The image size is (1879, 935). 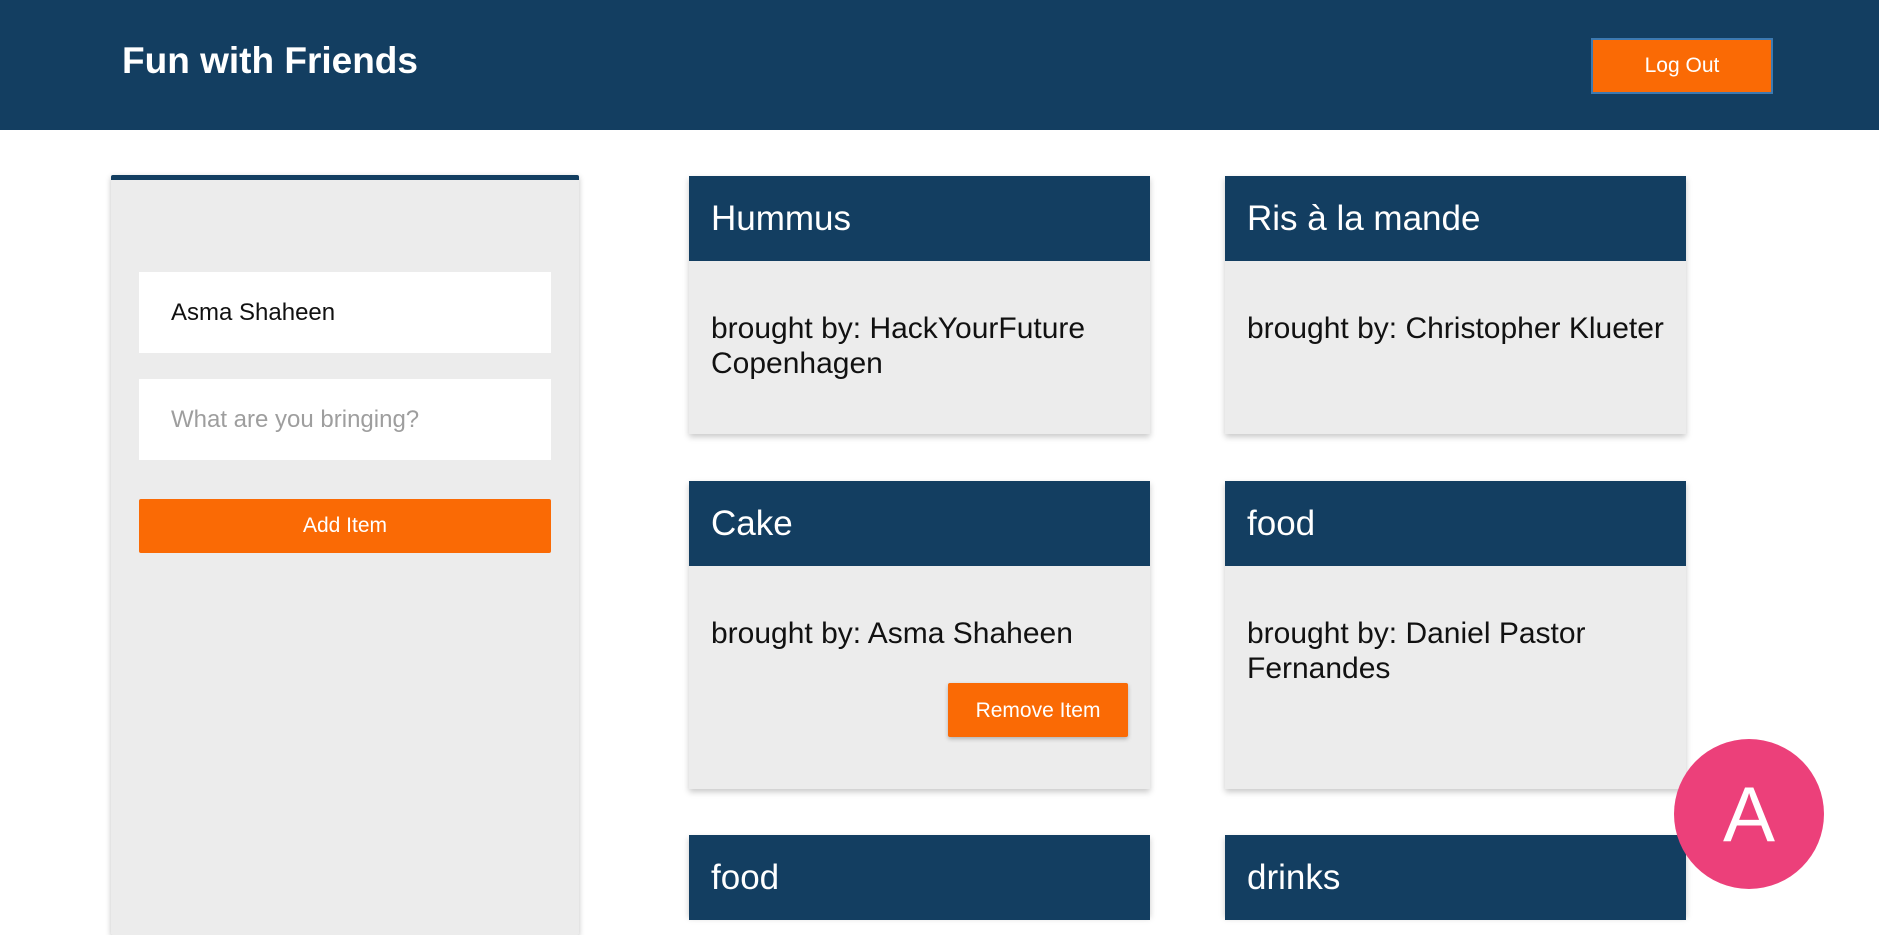 What do you see at coordinates (345, 526) in the screenshot?
I see `add-item-button: Add Item` at bounding box center [345, 526].